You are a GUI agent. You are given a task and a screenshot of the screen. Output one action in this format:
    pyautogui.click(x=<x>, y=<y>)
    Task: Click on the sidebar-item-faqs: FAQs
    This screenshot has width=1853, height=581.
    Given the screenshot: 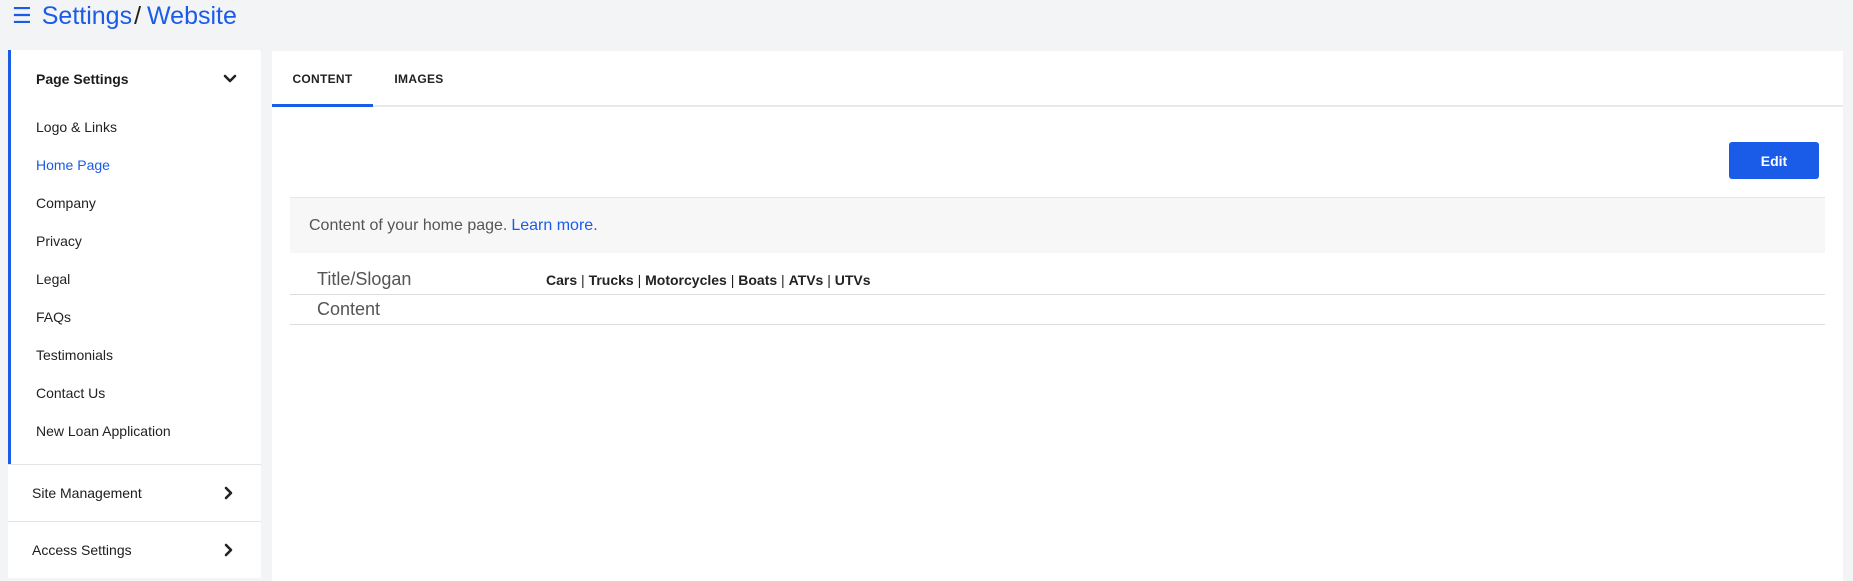 What is the action you would take?
    pyautogui.click(x=136, y=317)
    